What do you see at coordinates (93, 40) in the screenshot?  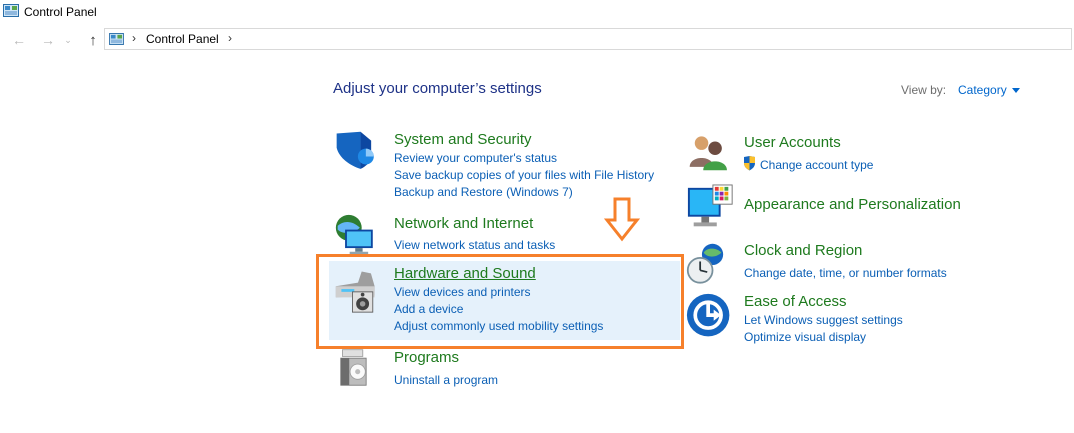 I see `up-arrow-icon: ↑` at bounding box center [93, 40].